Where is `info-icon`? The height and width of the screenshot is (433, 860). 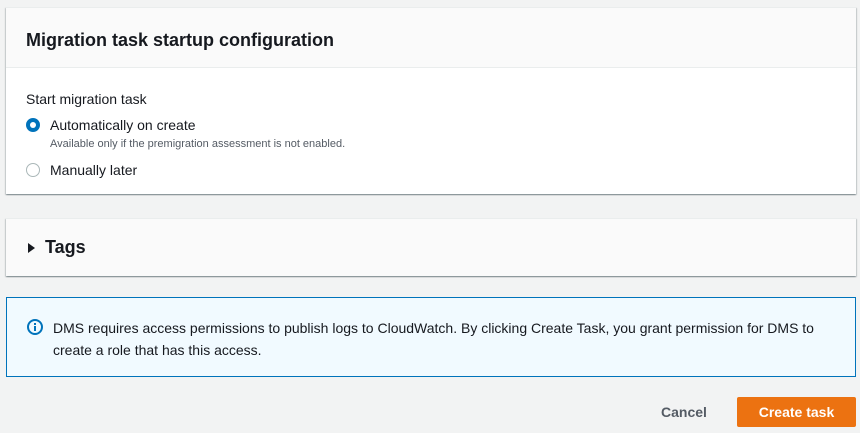
info-icon is located at coordinates (35, 327).